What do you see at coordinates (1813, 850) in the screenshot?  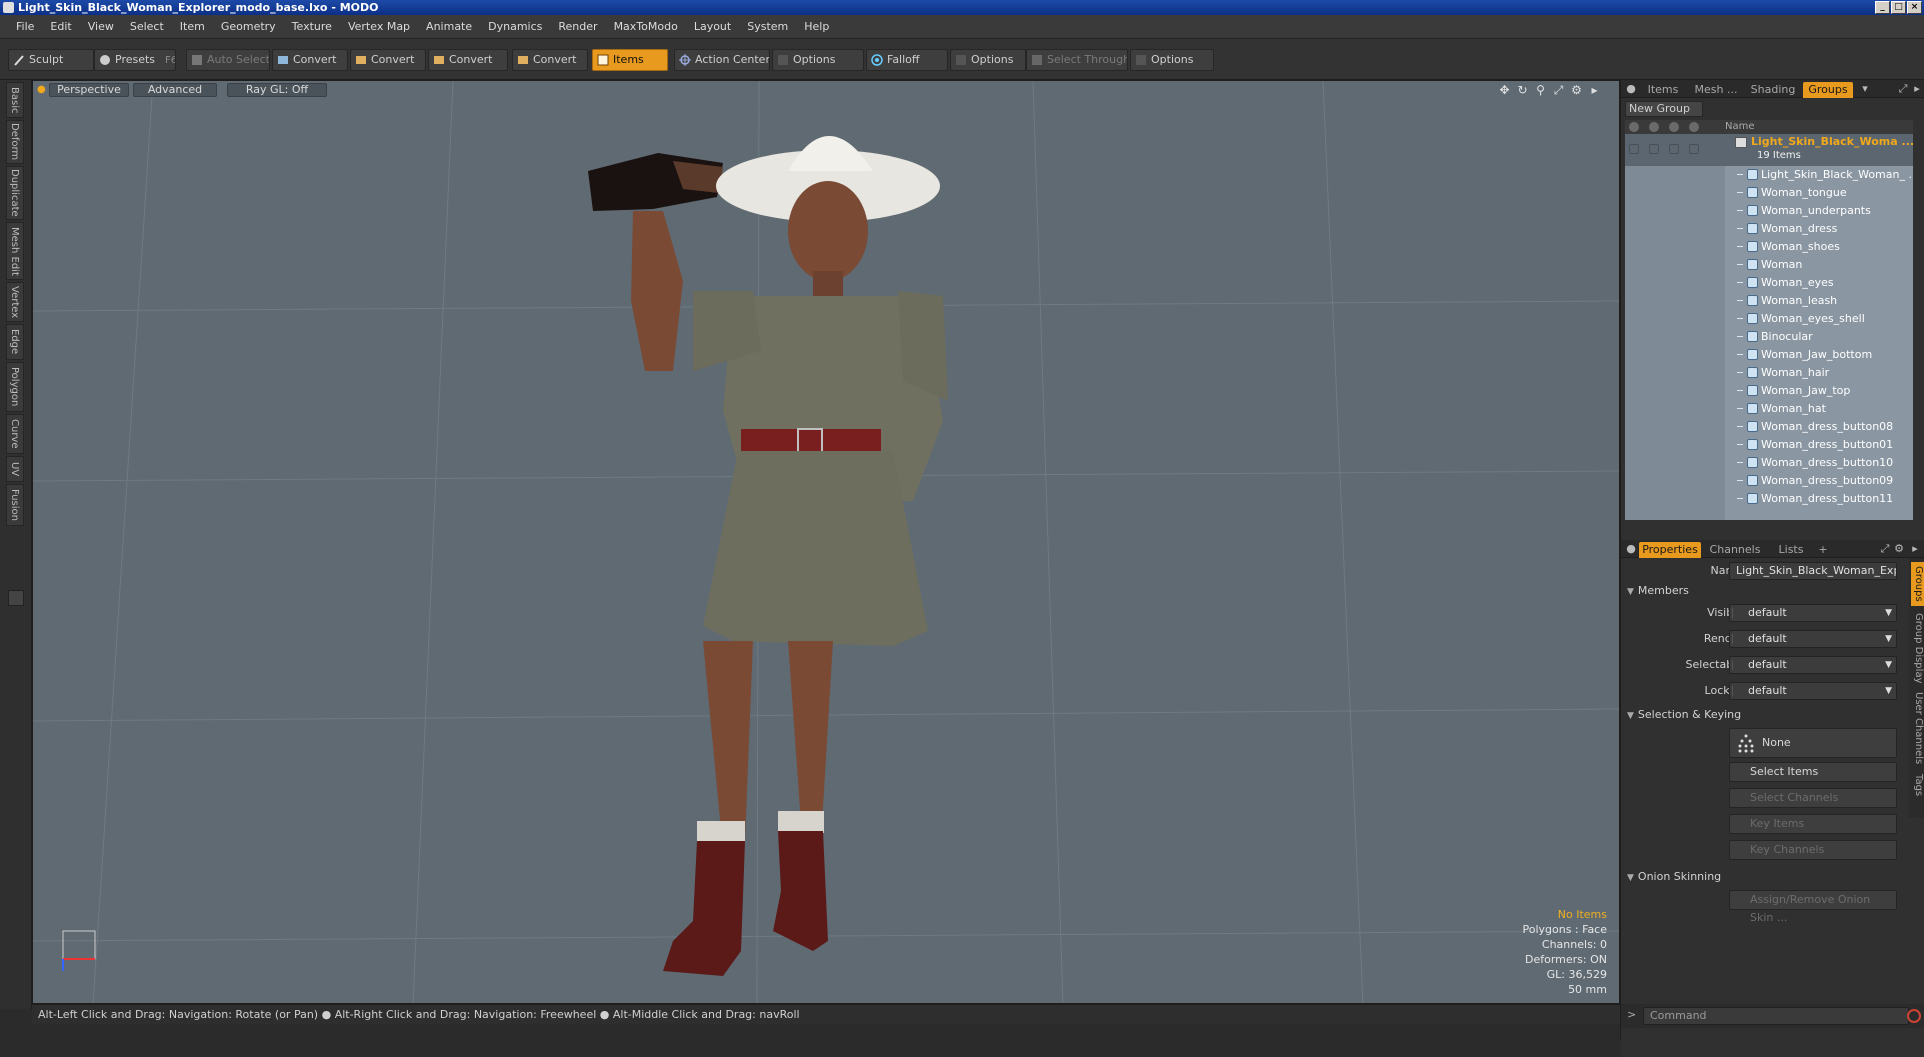 I see `key-channels-button: Key Channels` at bounding box center [1813, 850].